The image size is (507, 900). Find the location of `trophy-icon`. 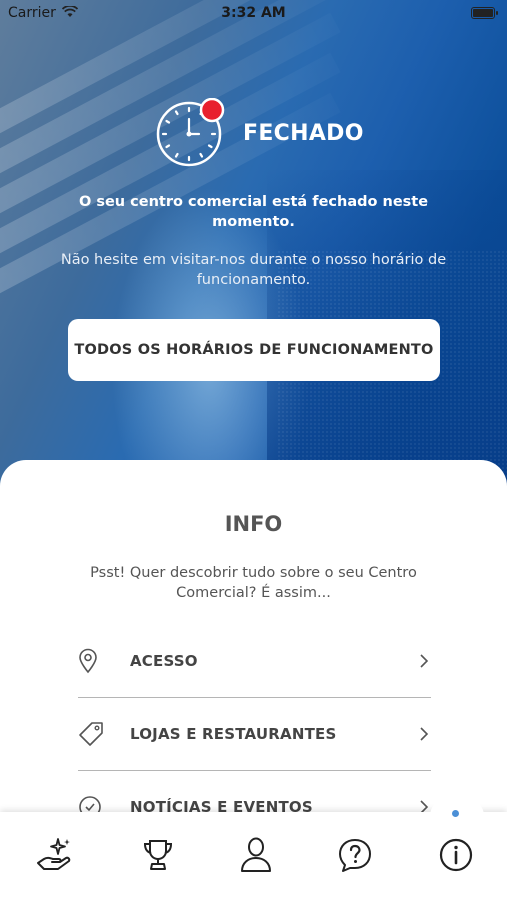

trophy-icon is located at coordinates (158, 855).